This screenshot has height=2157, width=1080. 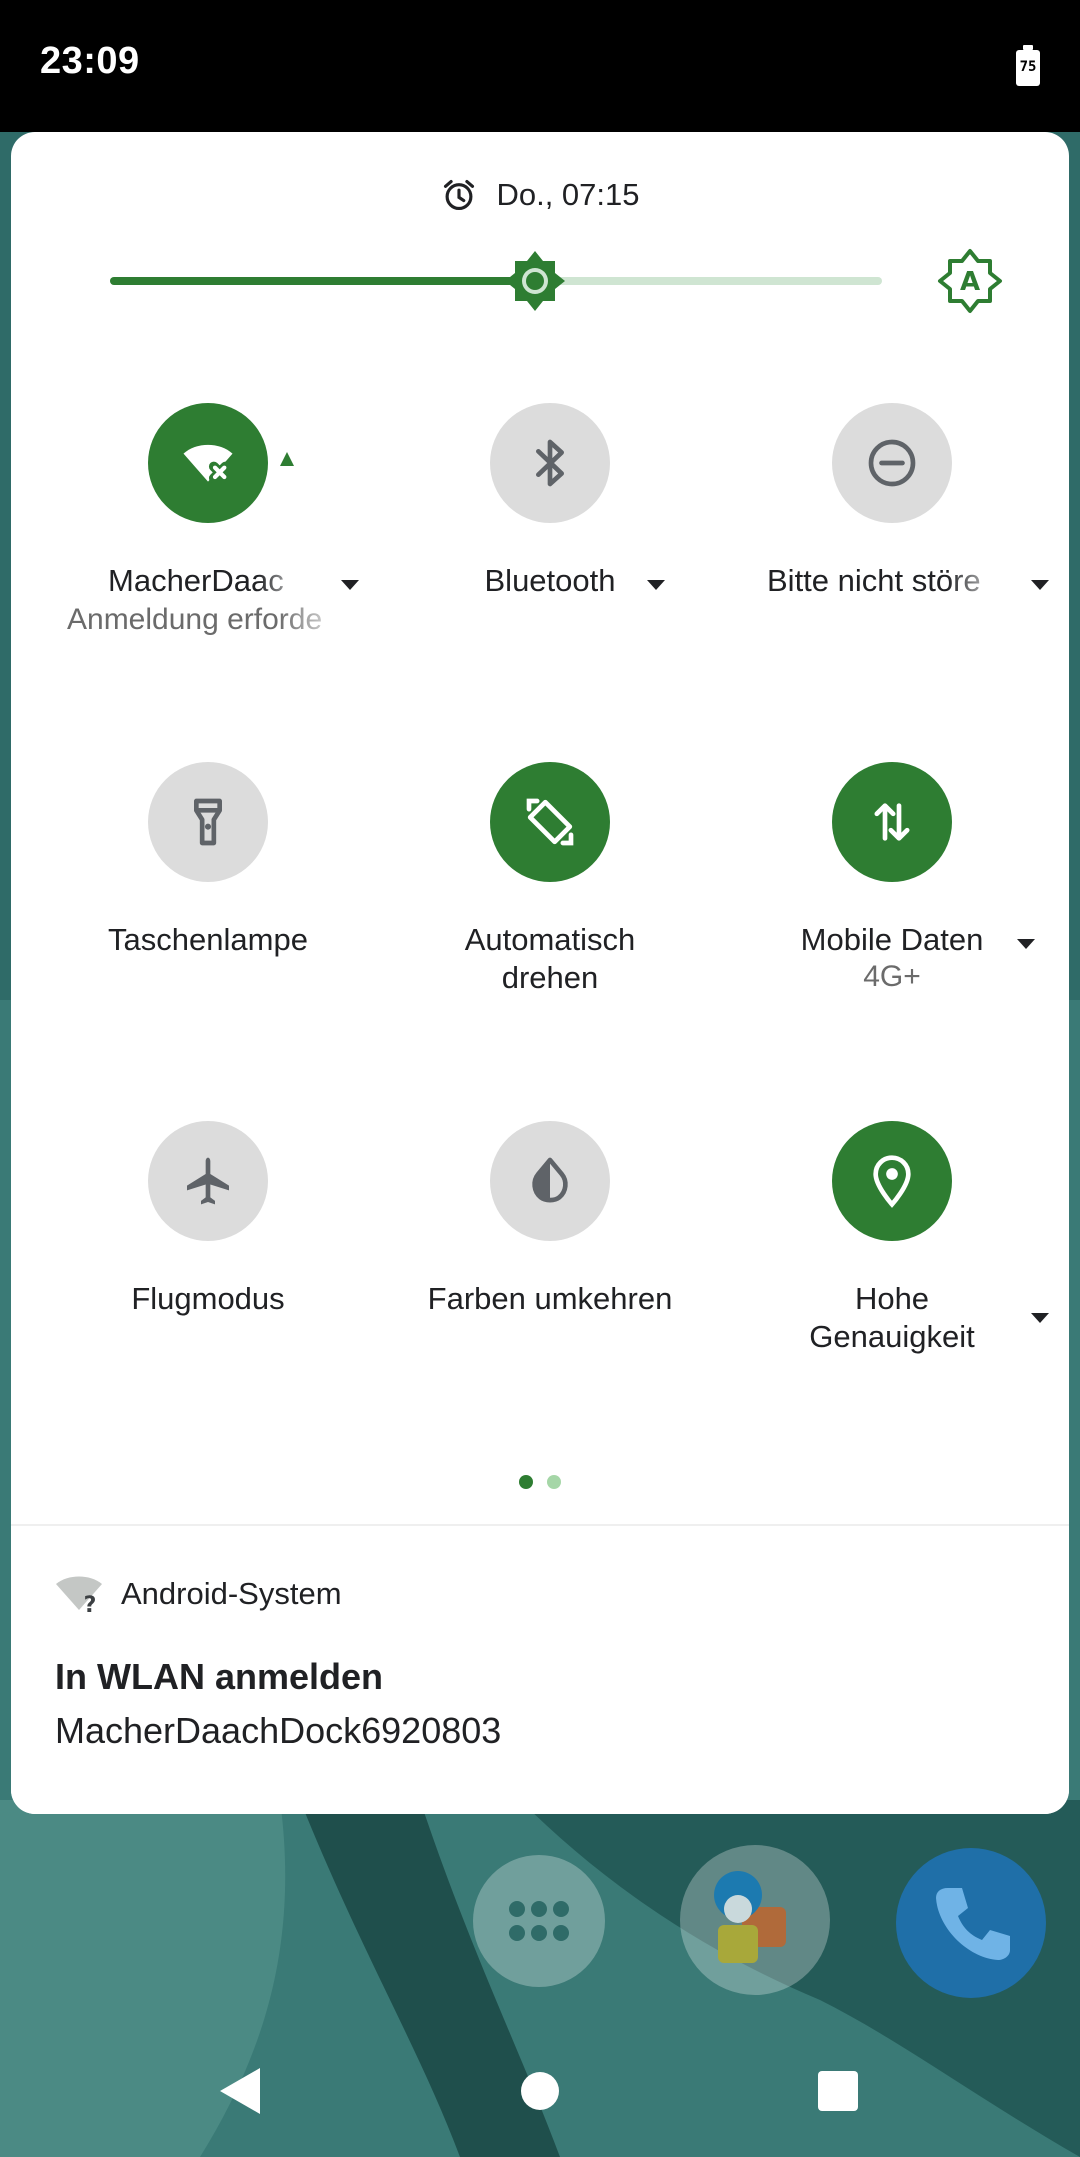 I want to click on mobile-data-dropdown-icon, so click(x=1026, y=944).